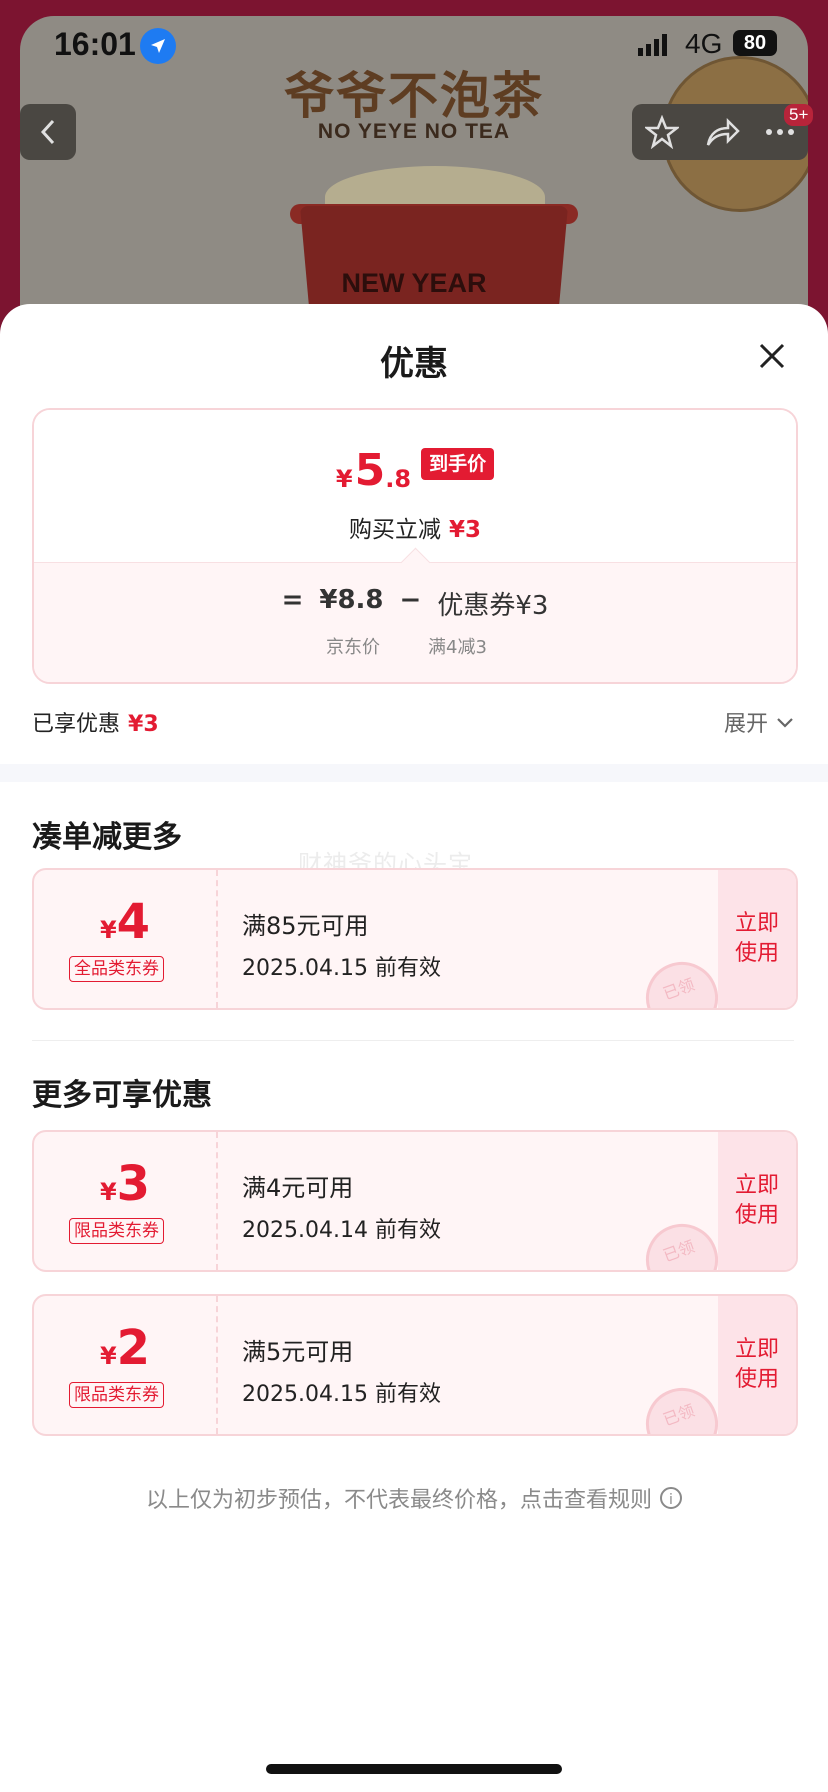 The width and height of the screenshot is (828, 1792). Describe the element at coordinates (745, 724) in the screenshot. I see `expand-label: 展开` at that location.